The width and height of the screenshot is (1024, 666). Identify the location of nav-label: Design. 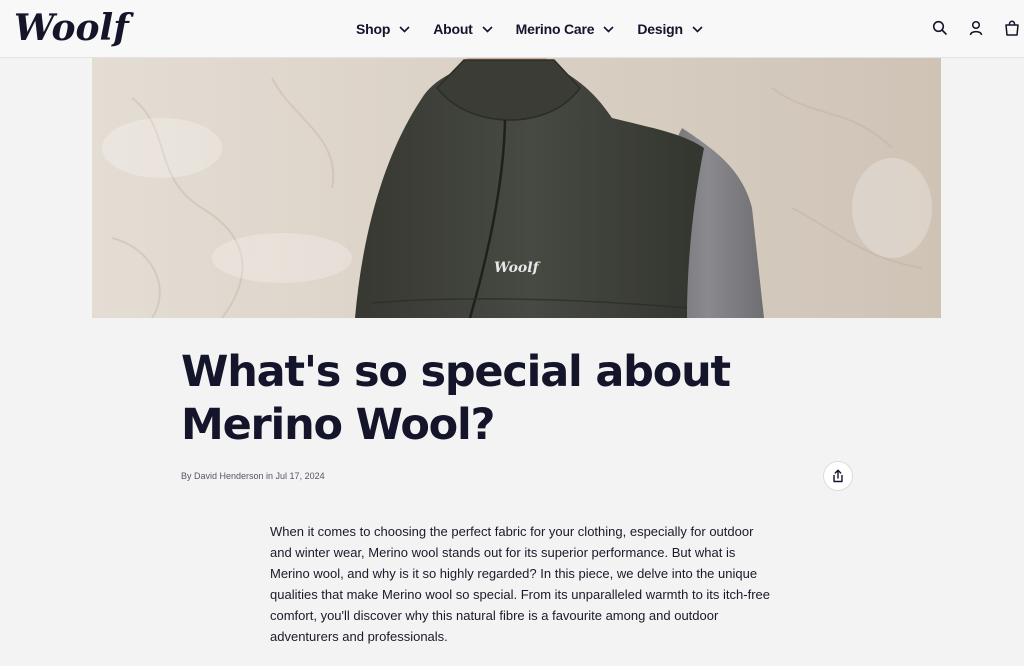
(660, 29).